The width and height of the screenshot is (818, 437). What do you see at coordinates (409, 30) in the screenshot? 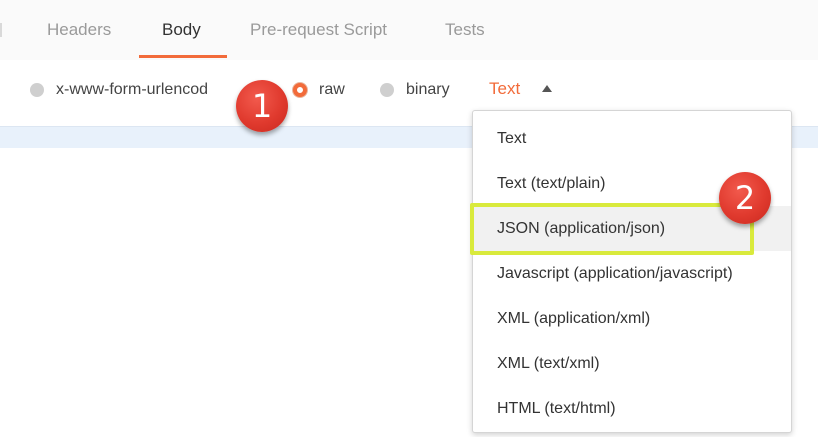
I see `request-tab-bar: Headers Body Pre-request Script Tests` at bounding box center [409, 30].